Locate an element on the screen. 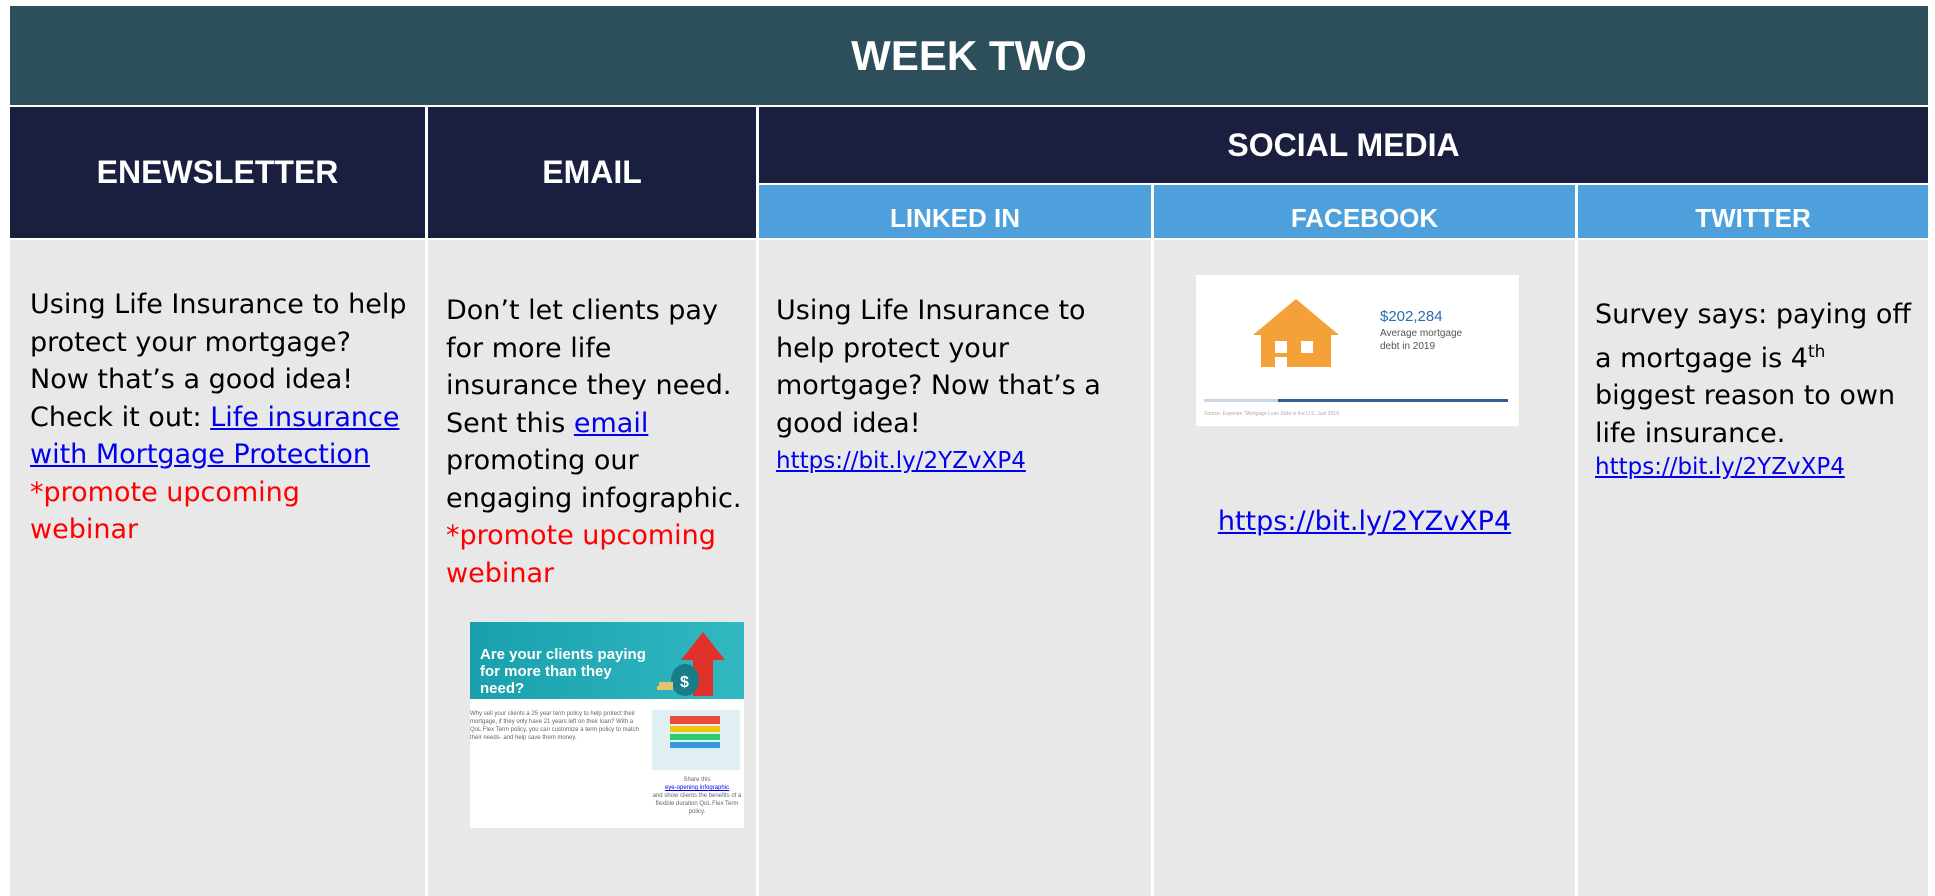  thumbnail-caption-pre: Share this is located at coordinates (697, 780).